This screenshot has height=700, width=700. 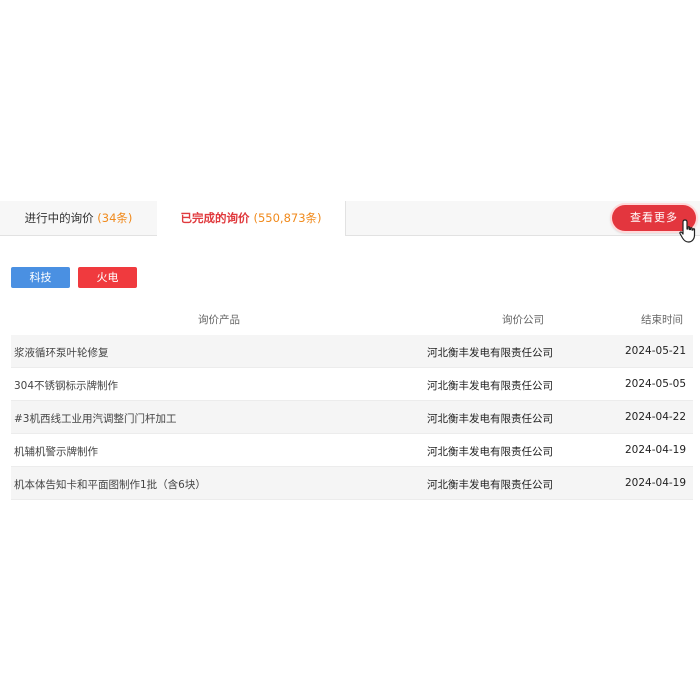 I want to click on table-row: 浆液循环泵叶轮修复 河北衡丰发电有限责任公司 2024-05-21, so click(x=352, y=351).